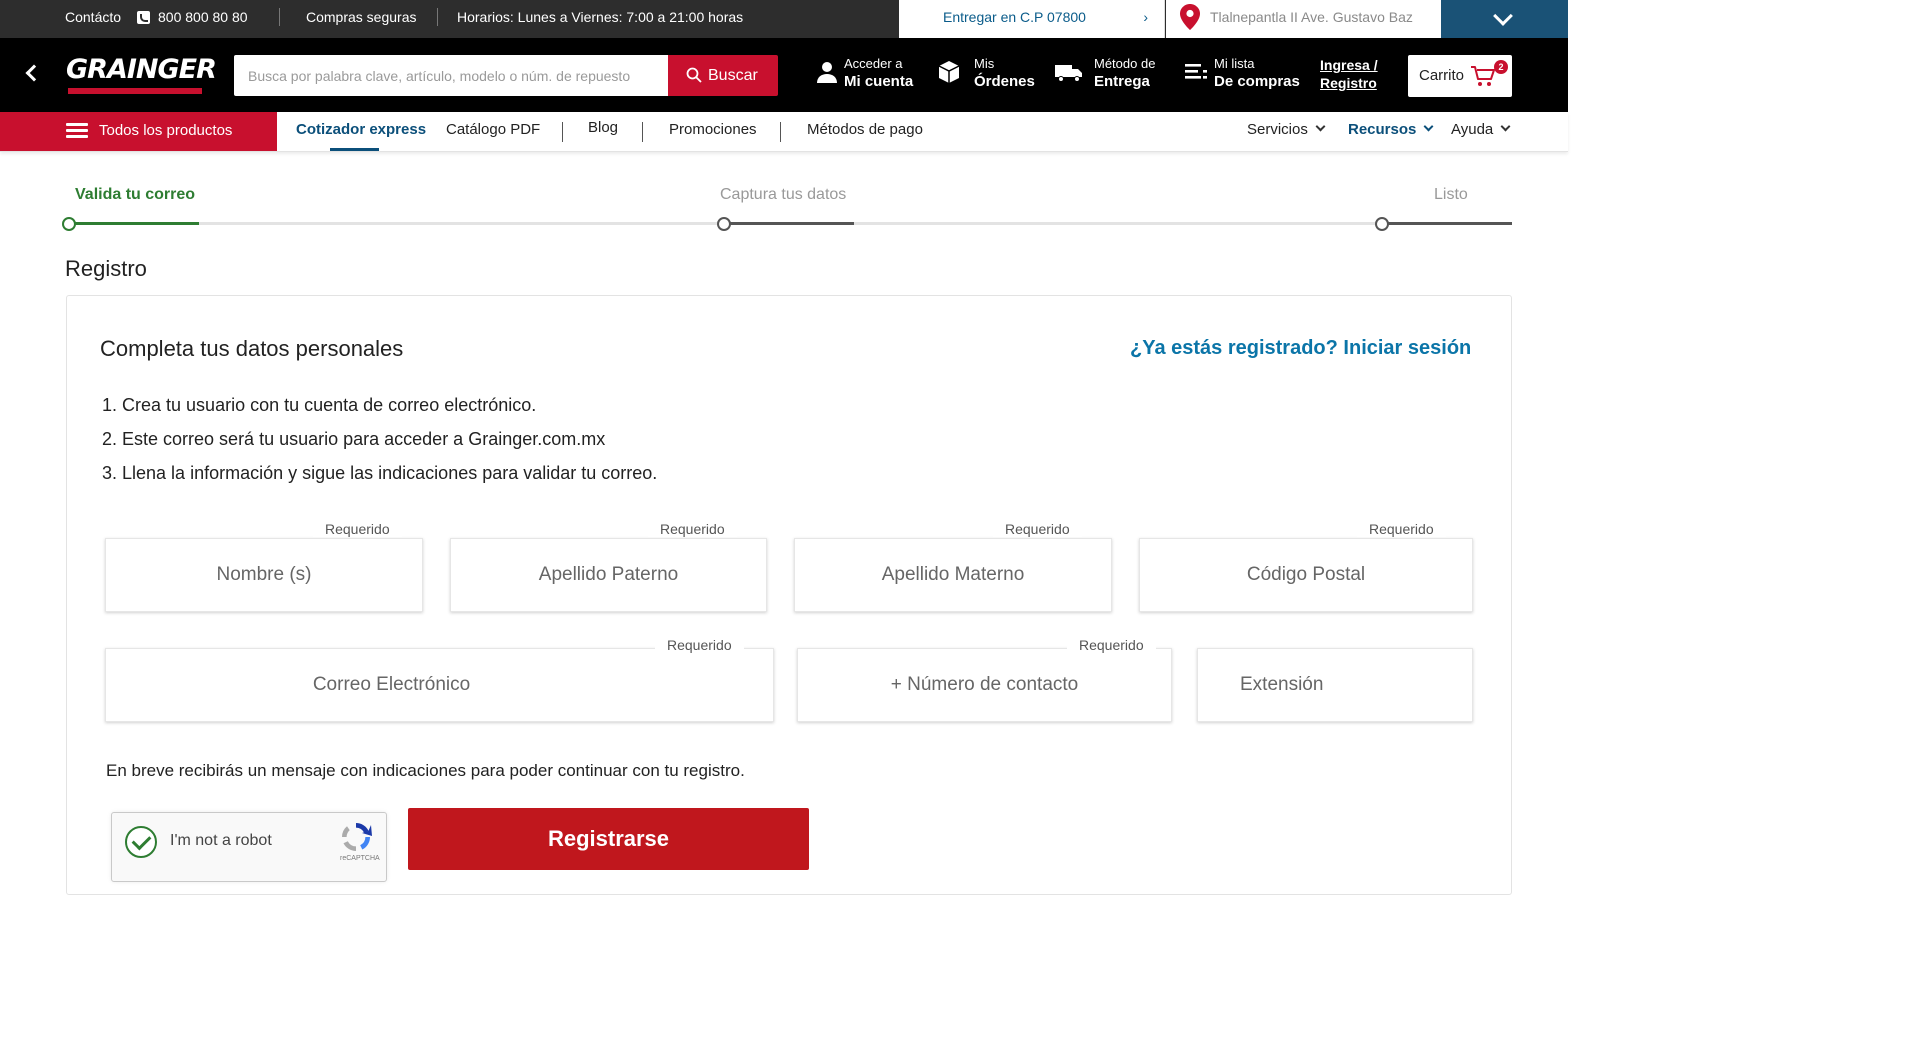 The image size is (1921, 1061). I want to click on email-field, so click(439, 685).